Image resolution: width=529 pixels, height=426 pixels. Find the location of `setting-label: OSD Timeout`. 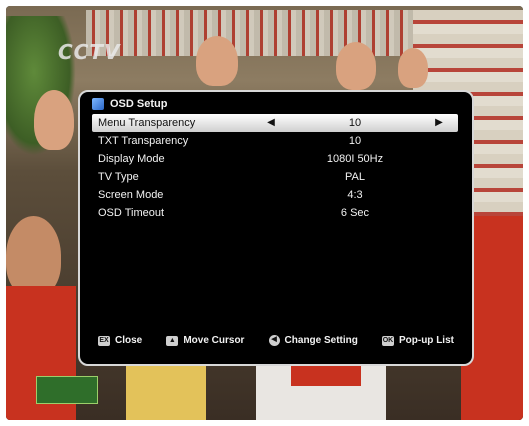

setting-label: OSD Timeout is located at coordinates (131, 213).